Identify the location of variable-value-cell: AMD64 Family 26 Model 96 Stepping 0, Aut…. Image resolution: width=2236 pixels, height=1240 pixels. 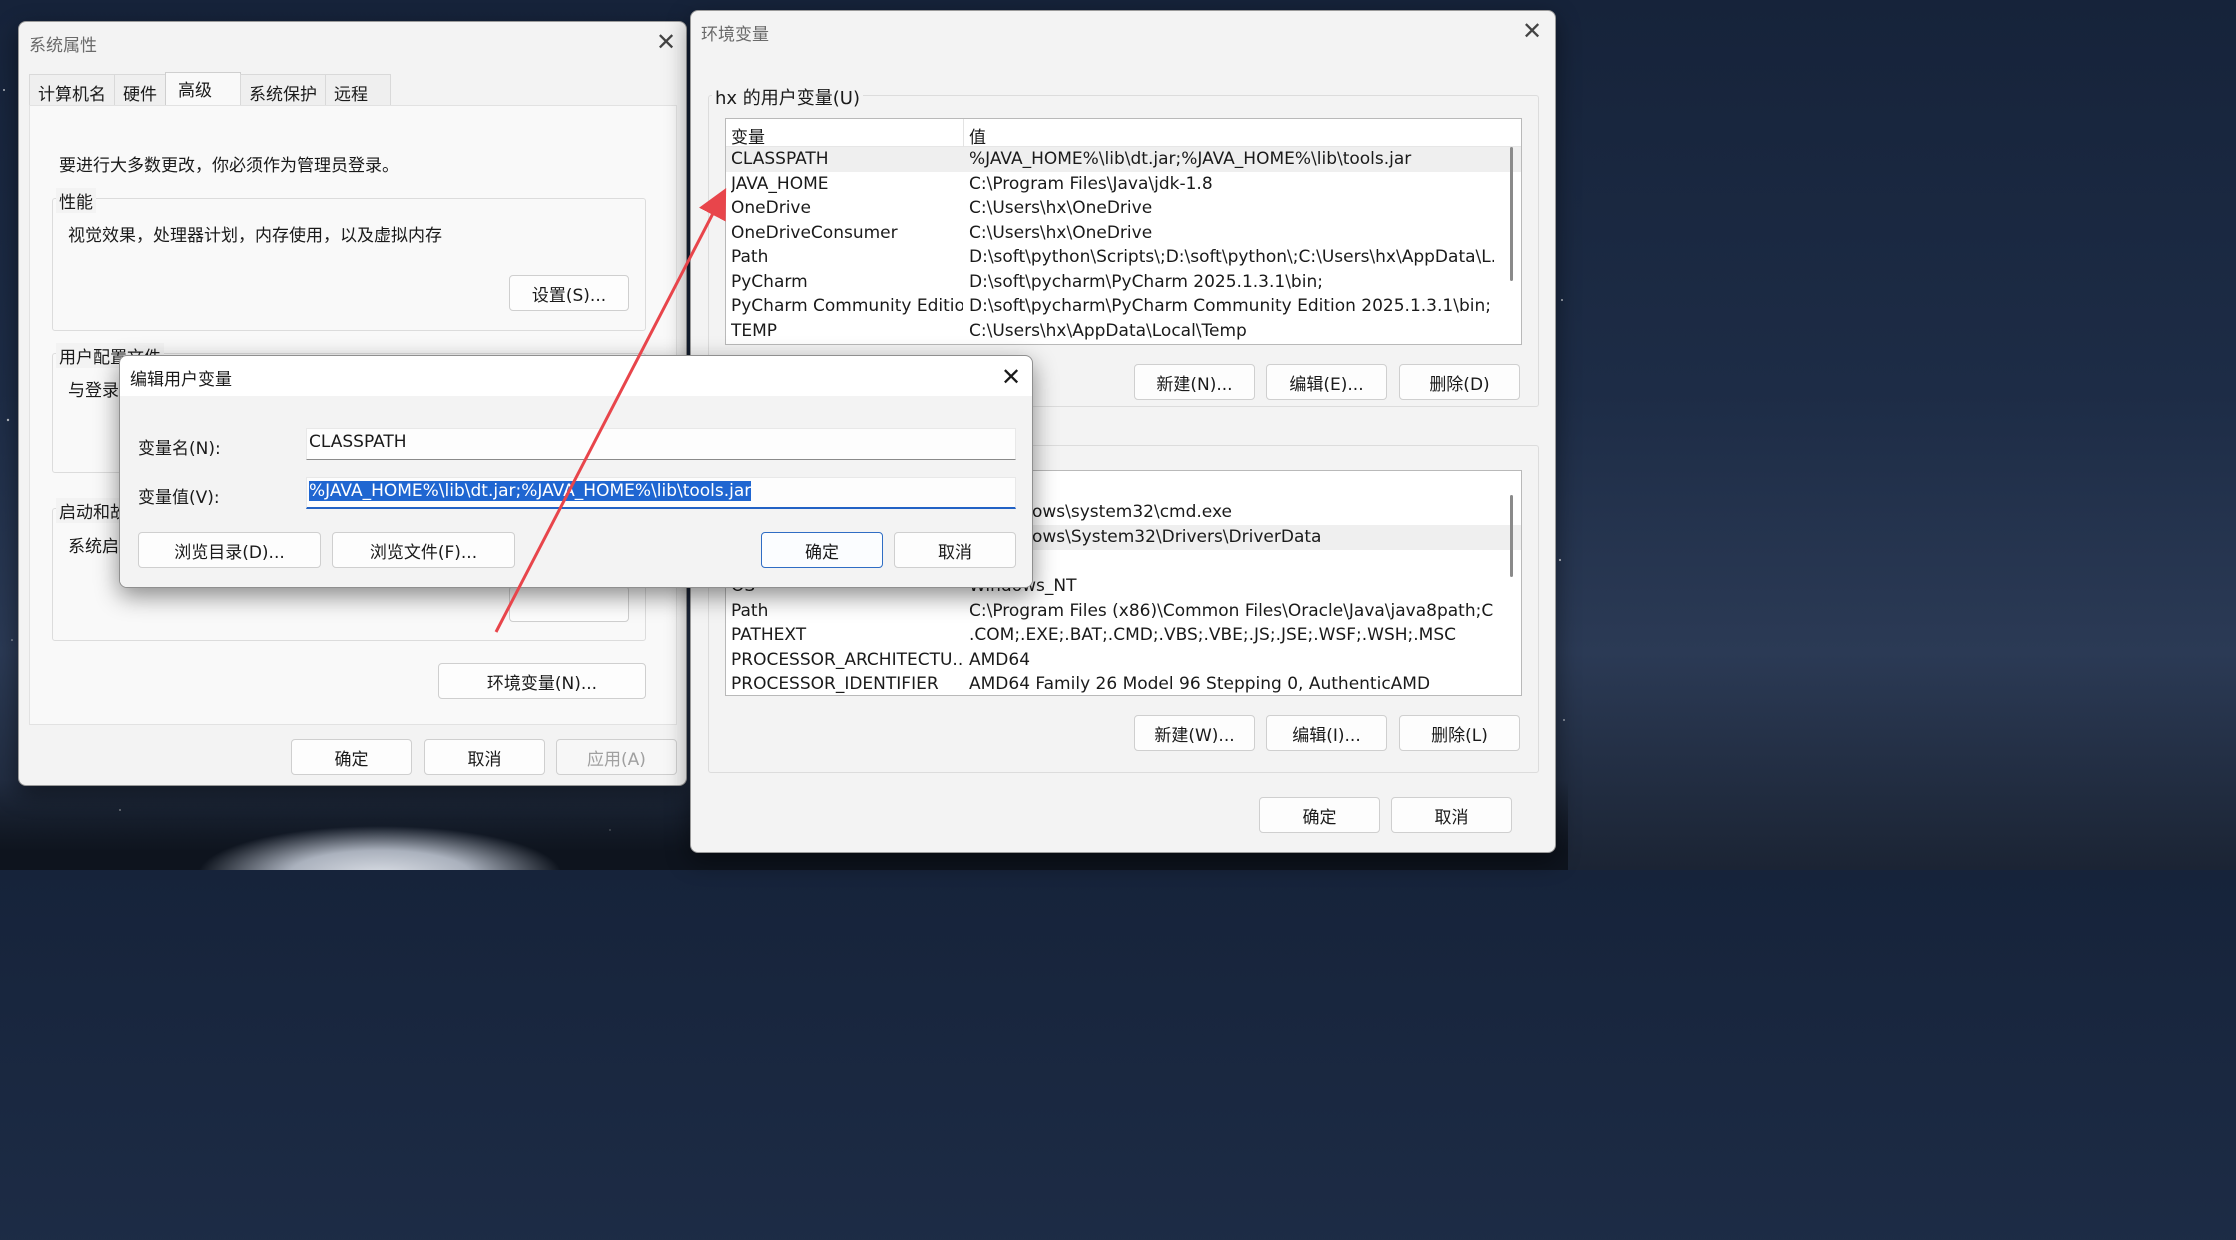
(1200, 684).